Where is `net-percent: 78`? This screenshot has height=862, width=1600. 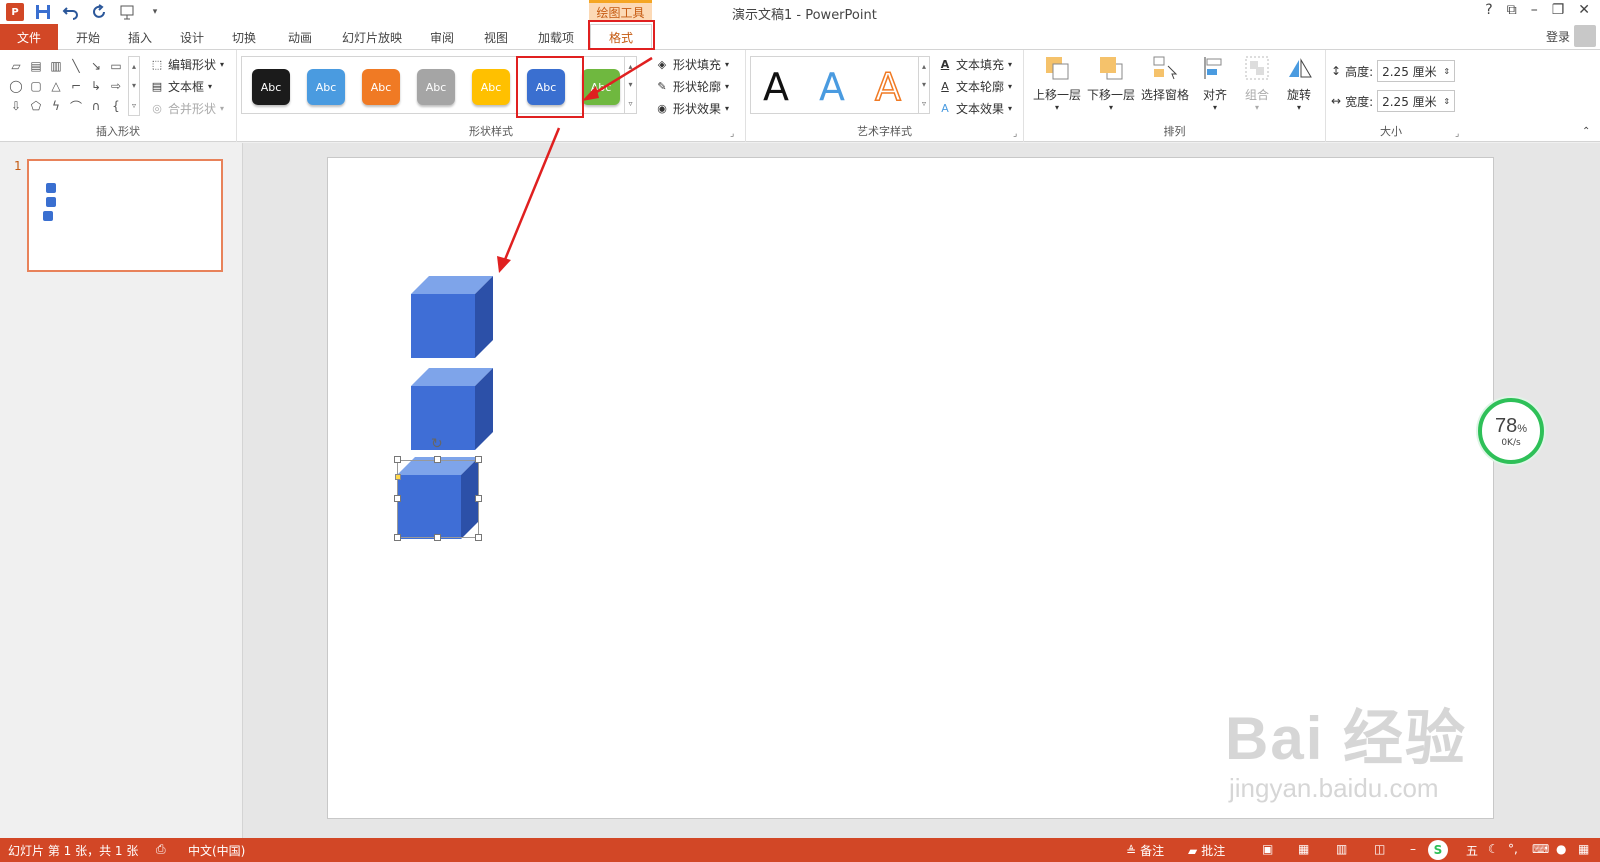
net-percent: 78 is located at coordinates (1506, 425).